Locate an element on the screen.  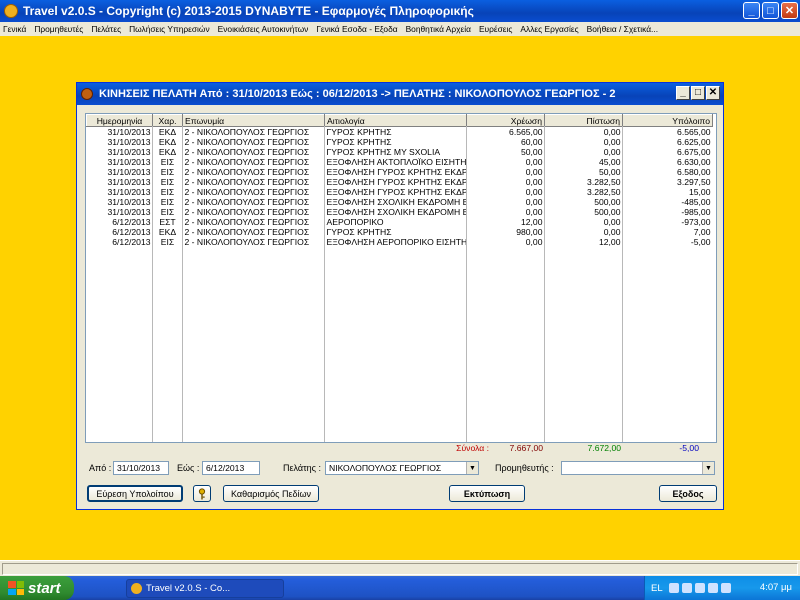
menu-car-rentals: Ενοικιάσεις Αυτοκινήτων is located at coordinates (263, 29).